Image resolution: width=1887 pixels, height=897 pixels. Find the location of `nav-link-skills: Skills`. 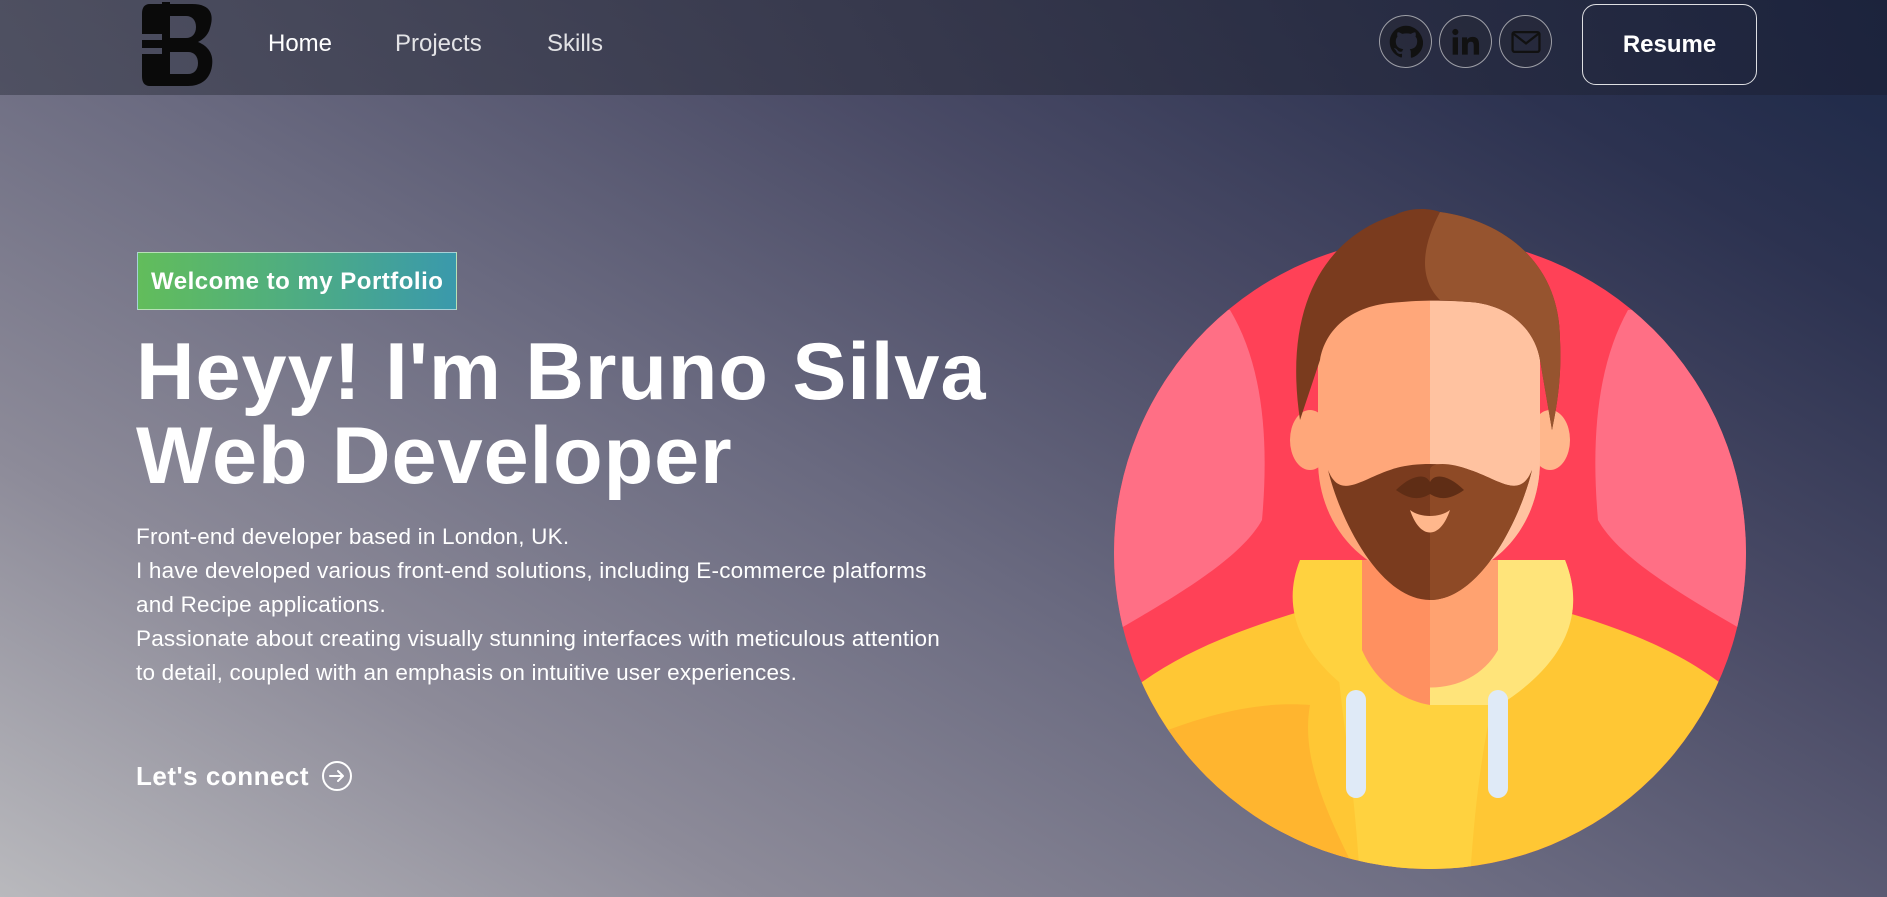

nav-link-skills: Skills is located at coordinates (575, 44).